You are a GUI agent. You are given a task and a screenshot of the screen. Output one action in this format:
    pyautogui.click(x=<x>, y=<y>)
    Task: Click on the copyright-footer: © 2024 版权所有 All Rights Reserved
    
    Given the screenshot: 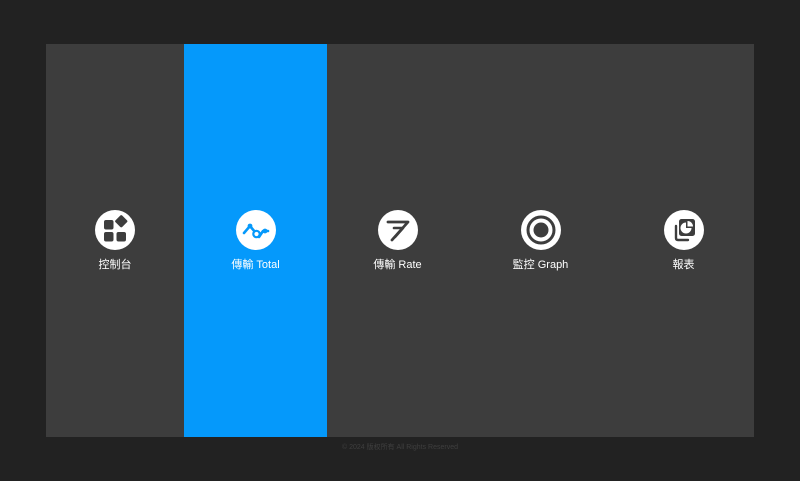 What is the action you would take?
    pyautogui.click(x=400, y=447)
    